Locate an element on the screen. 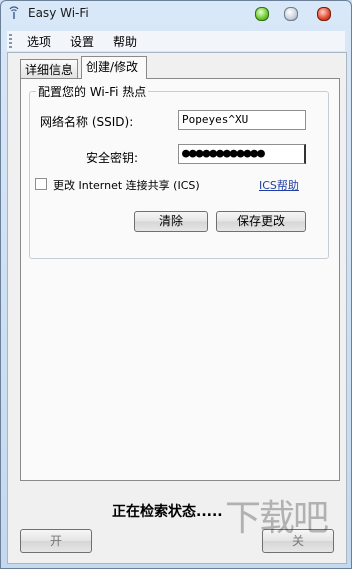  ics-help-link: ICS帮助 is located at coordinates (279, 185).